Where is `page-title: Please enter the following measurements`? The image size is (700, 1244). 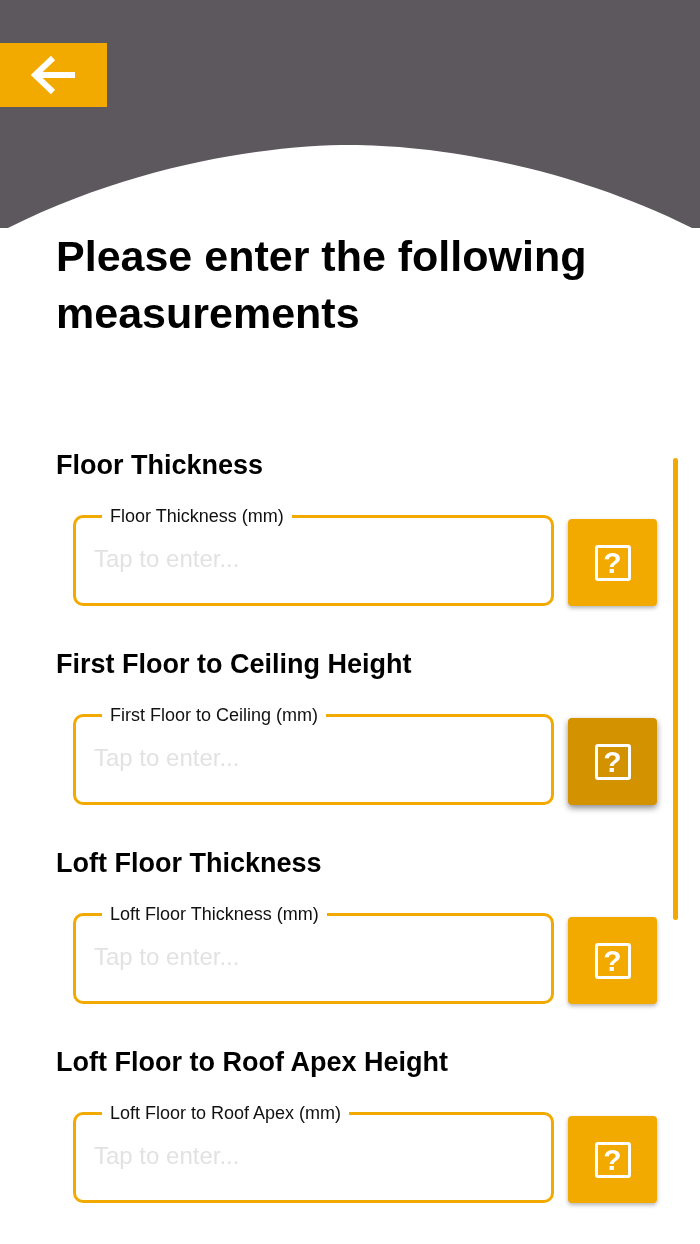
page-title: Please enter the following measurements is located at coordinates (321, 285).